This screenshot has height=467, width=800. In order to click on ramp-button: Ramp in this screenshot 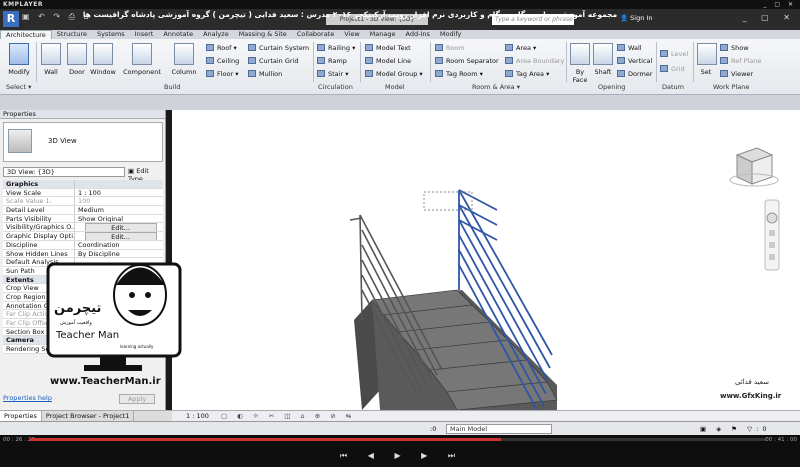, I will do `click(332, 61)`.